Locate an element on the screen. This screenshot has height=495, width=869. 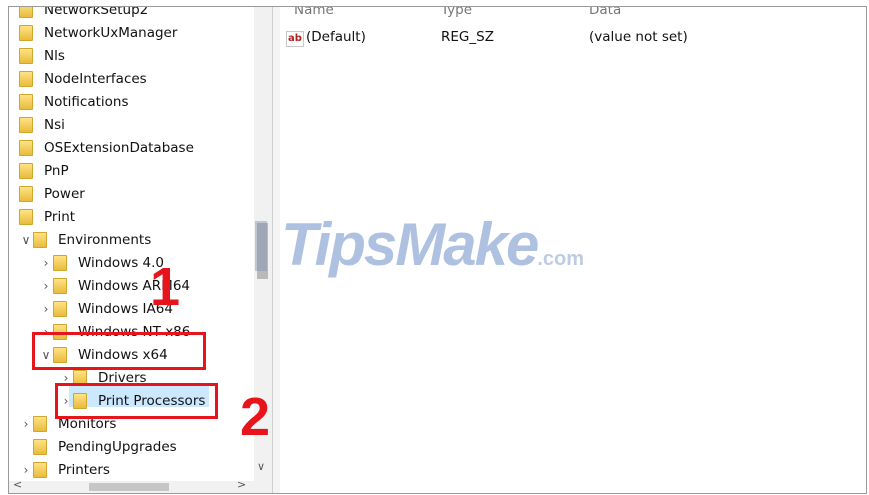
tree-item: Notifications is located at coordinates (74, 102).